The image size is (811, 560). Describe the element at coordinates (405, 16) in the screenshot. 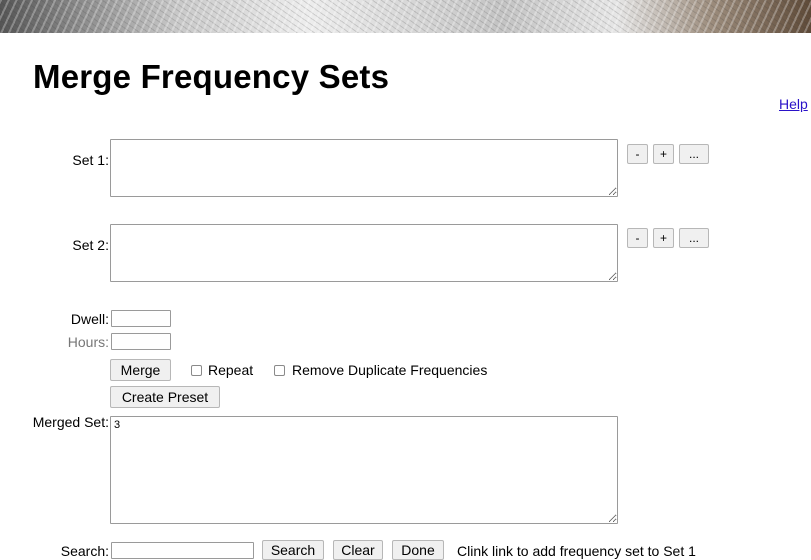

I see `header-banner-image` at that location.